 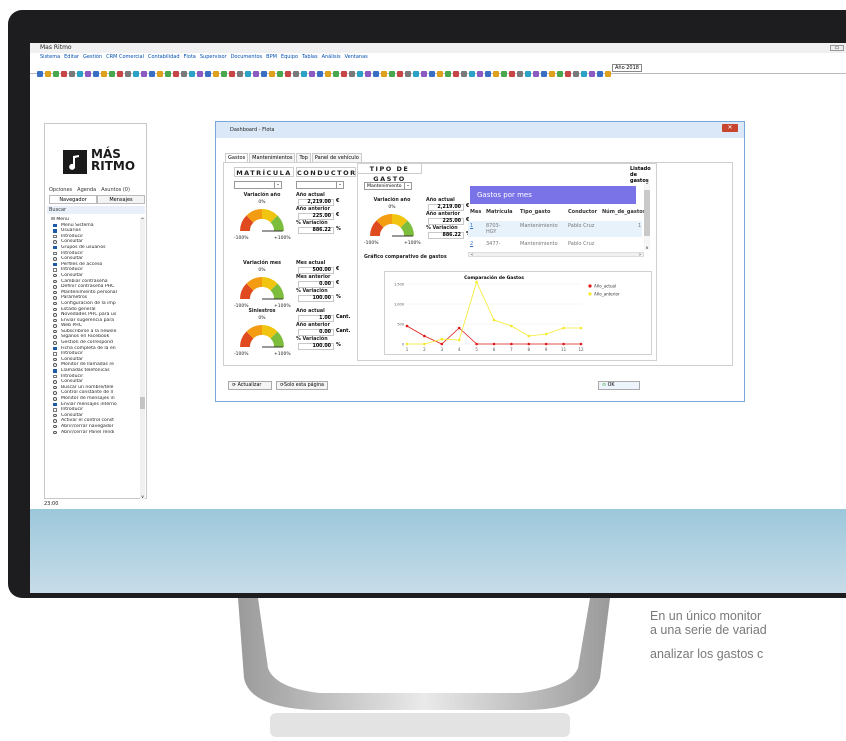 What do you see at coordinates (730, 128) in the screenshot?
I see `close-icon: ✕` at bounding box center [730, 128].